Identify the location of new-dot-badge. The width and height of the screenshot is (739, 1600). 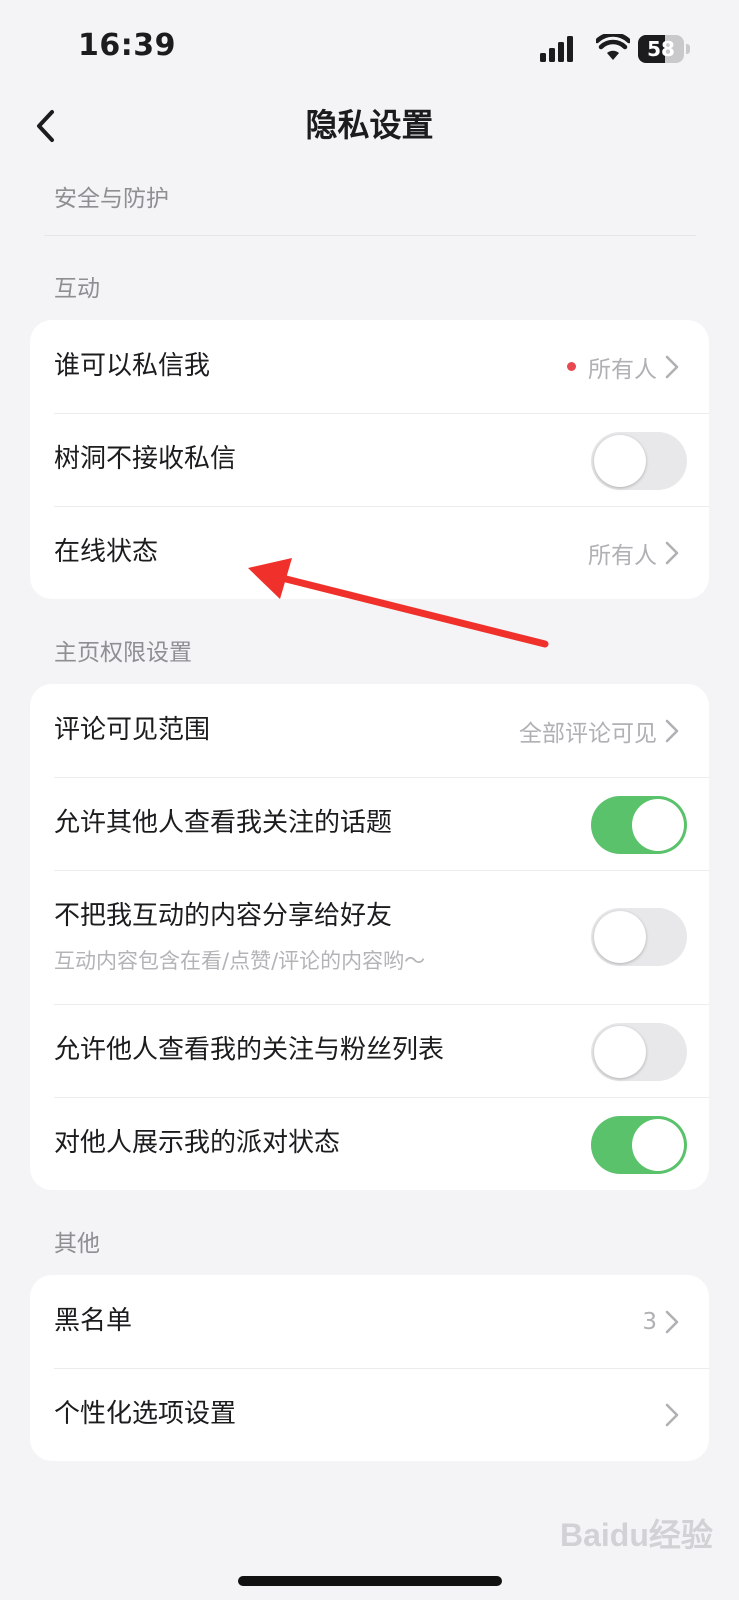
(571, 366).